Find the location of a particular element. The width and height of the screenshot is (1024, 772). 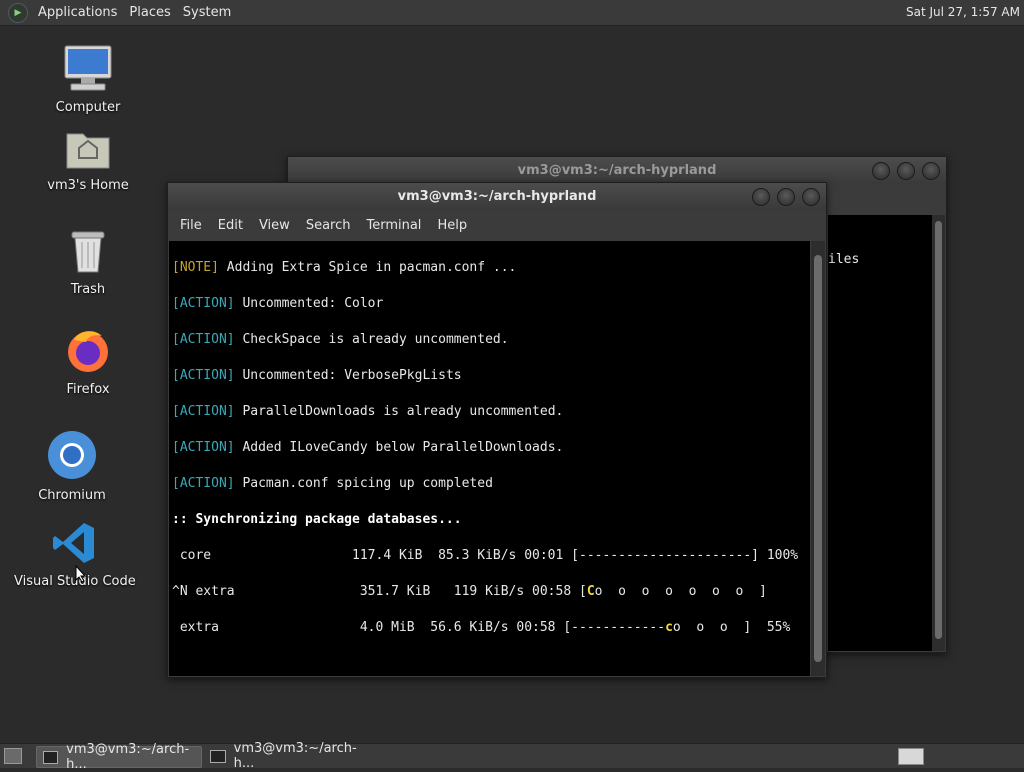

desktop-icon-firefox: Firefox is located at coordinates (88, 361).